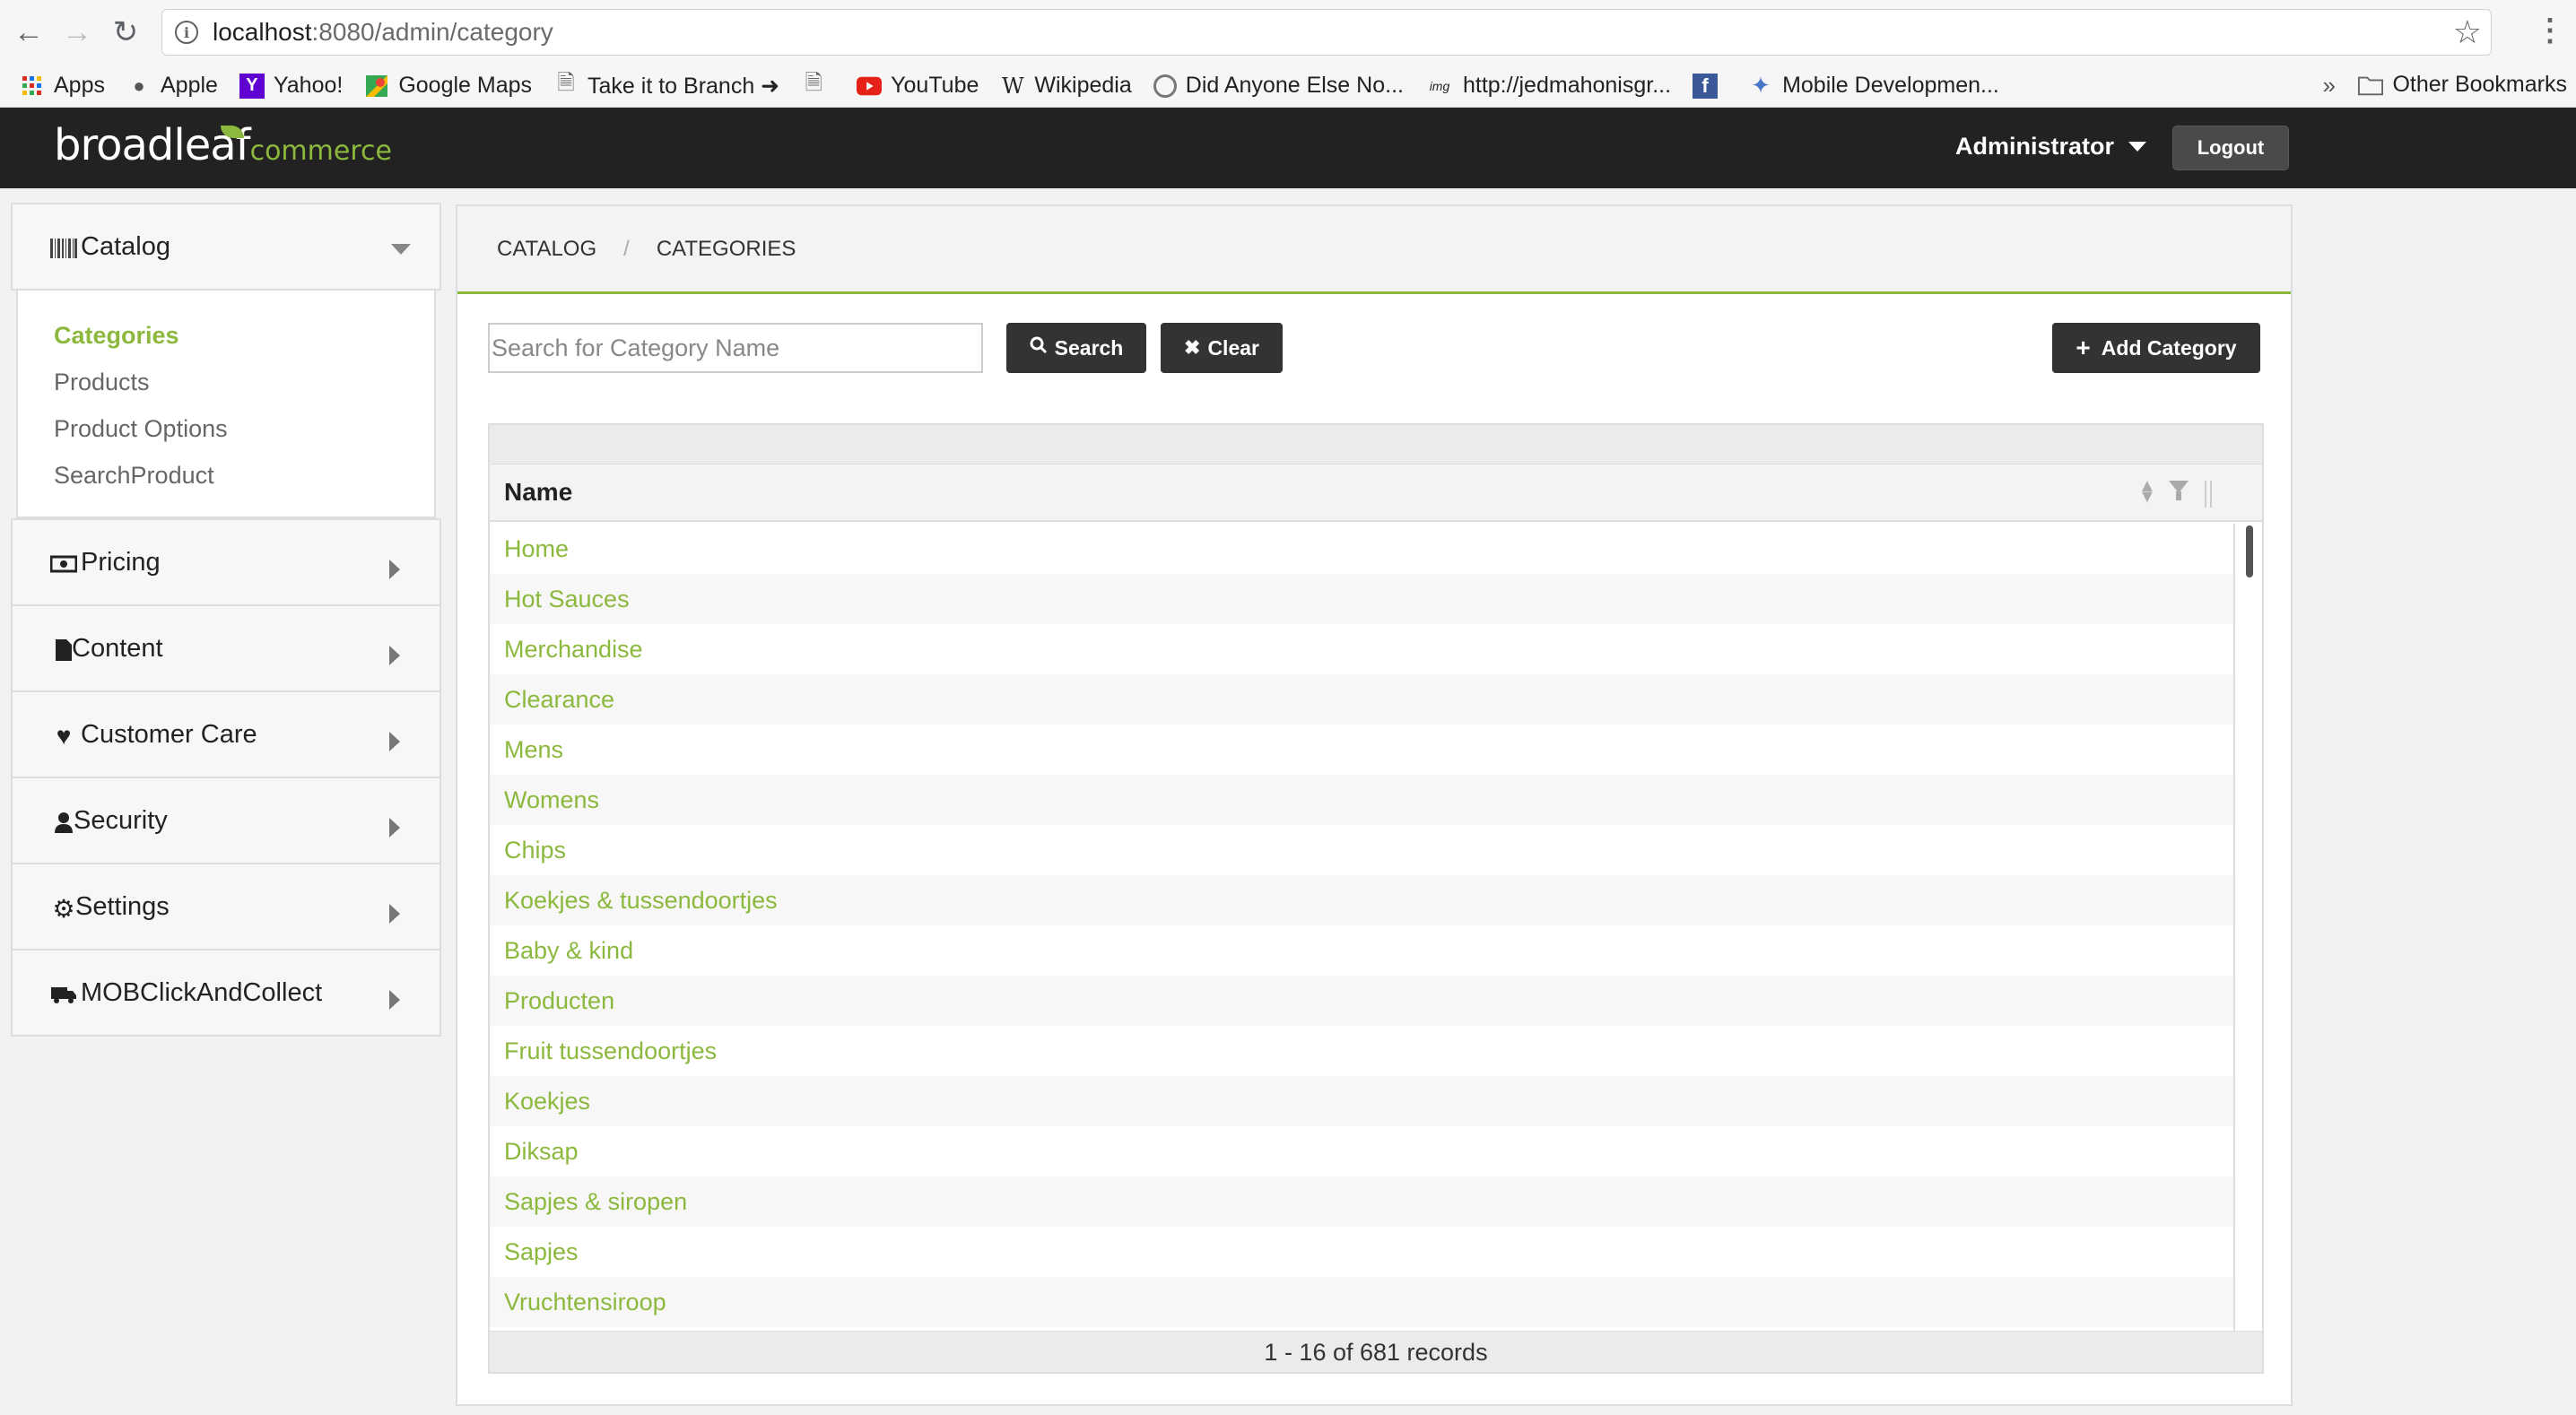  What do you see at coordinates (63, 248) in the screenshot?
I see `barcode-icon` at bounding box center [63, 248].